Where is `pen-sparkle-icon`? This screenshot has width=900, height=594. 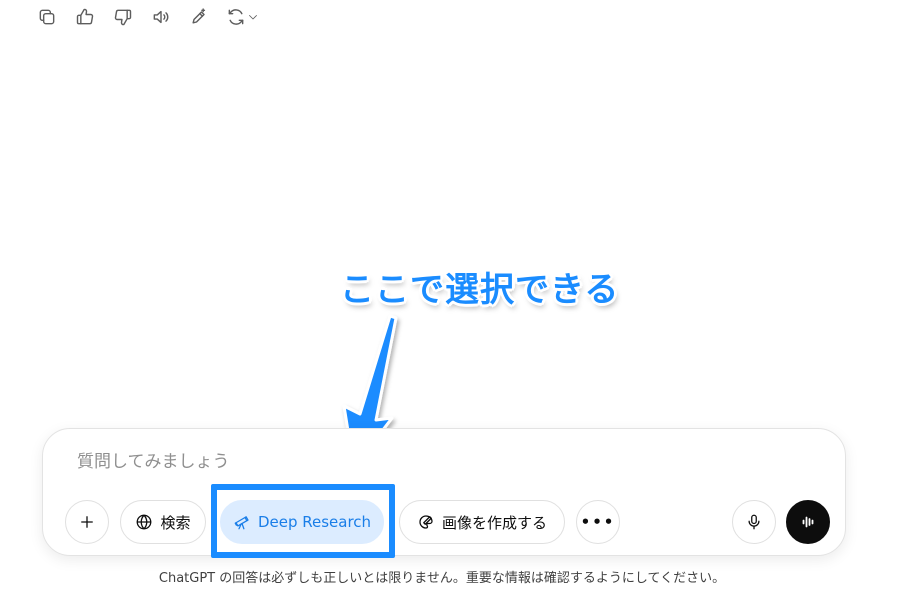 pen-sparkle-icon is located at coordinates (199, 16).